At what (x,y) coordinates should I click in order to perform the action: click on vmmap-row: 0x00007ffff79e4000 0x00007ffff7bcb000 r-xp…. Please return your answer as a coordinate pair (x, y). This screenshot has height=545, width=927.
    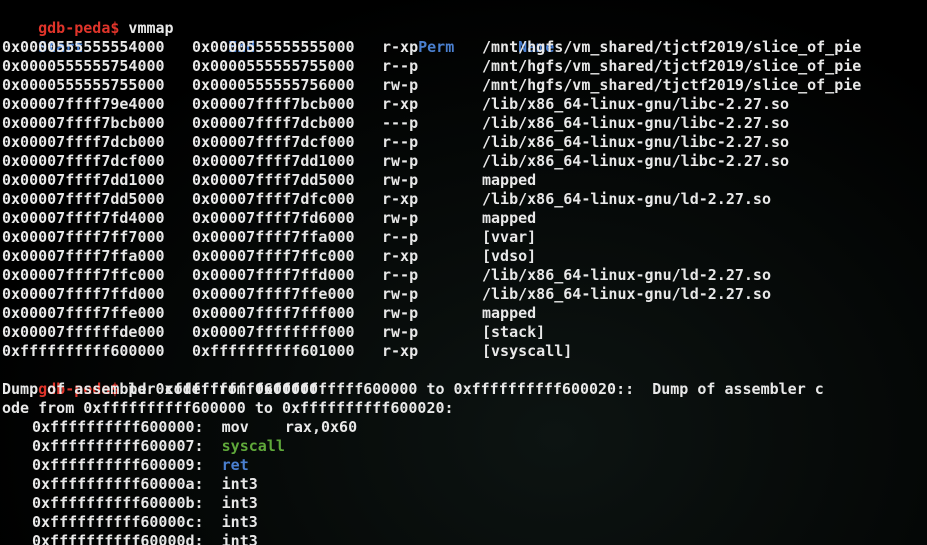
    Looking at the image, I should click on (464, 104).